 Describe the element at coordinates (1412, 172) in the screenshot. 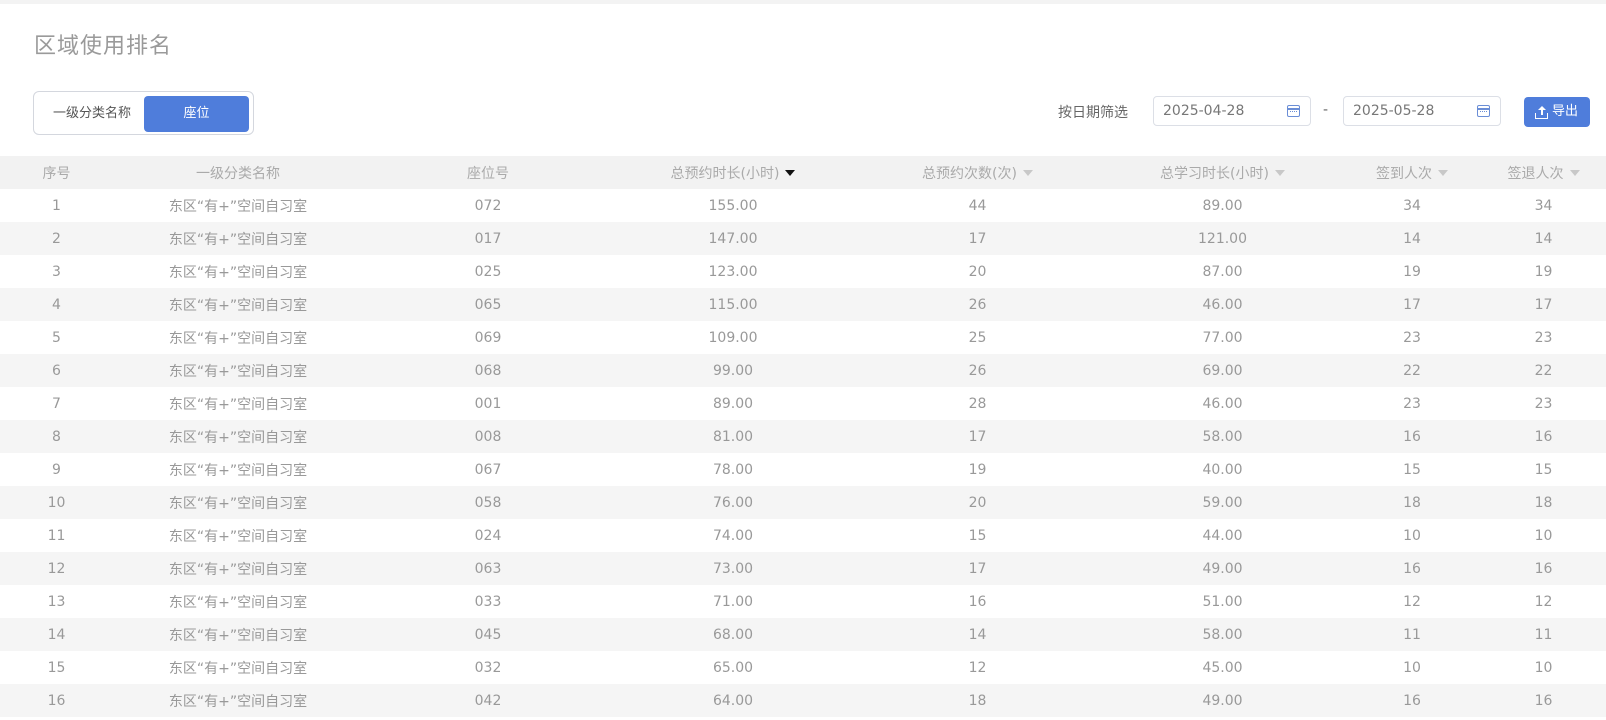

I see `column-header: 签到人次` at that location.